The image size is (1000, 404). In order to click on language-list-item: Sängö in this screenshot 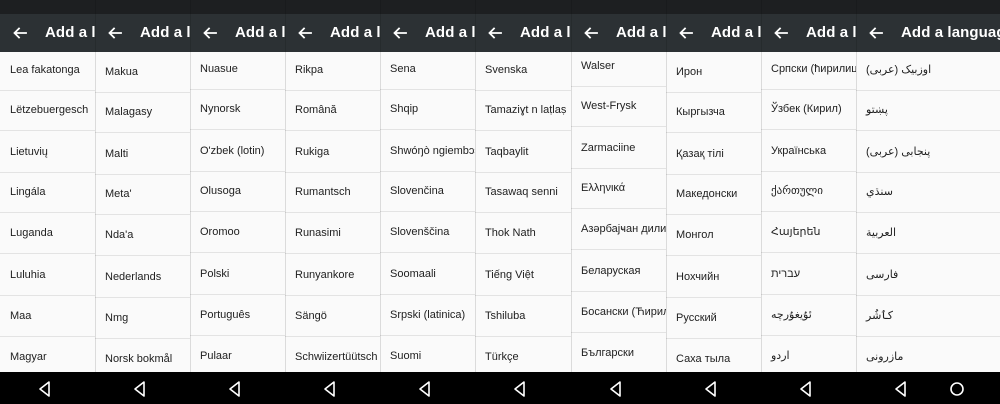, I will do `click(332, 316)`.